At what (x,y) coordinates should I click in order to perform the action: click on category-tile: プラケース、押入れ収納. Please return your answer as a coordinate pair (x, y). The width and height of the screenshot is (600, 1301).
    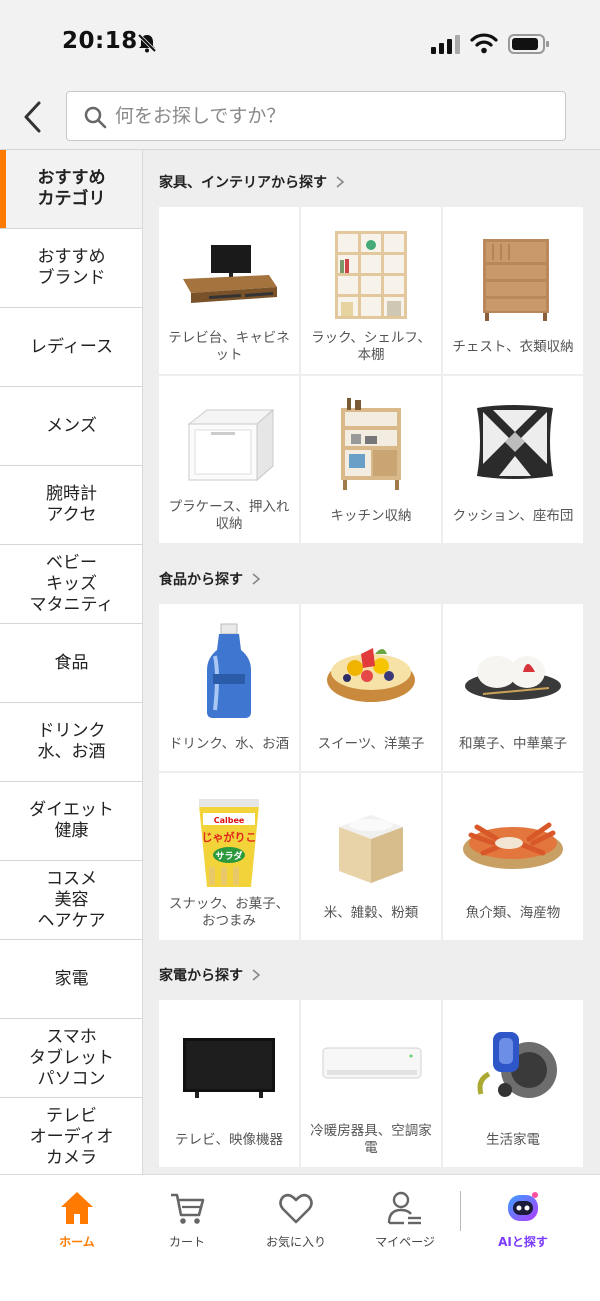
    Looking at the image, I should click on (229, 459).